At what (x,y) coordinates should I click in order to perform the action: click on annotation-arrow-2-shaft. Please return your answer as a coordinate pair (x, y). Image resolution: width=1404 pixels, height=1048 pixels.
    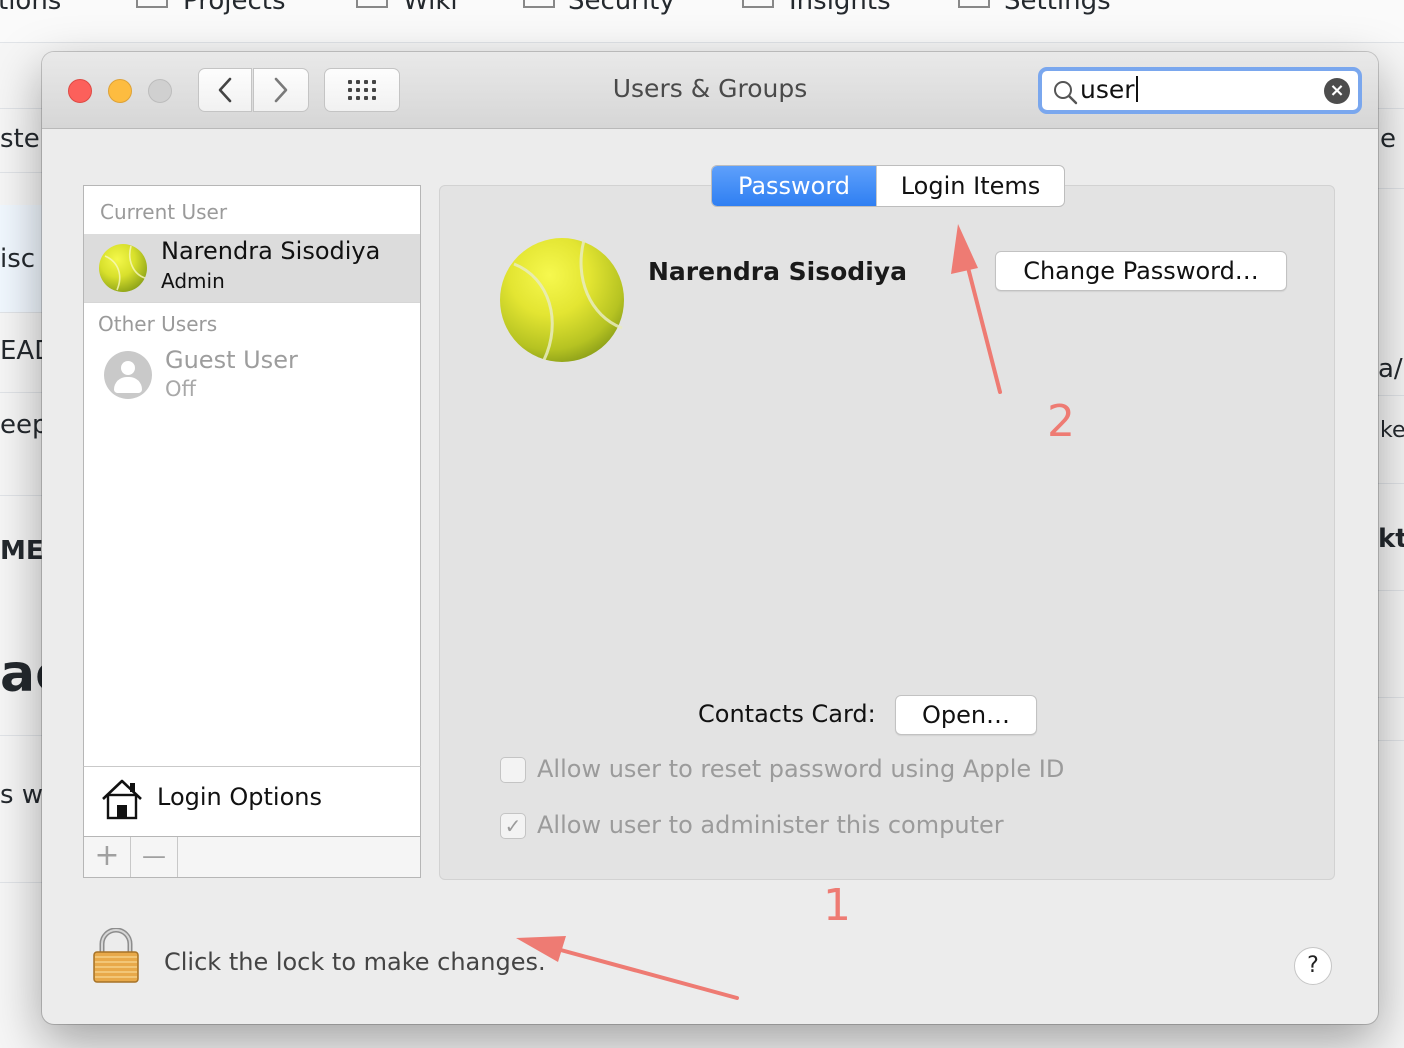
    Looking at the image, I should click on (982, 322).